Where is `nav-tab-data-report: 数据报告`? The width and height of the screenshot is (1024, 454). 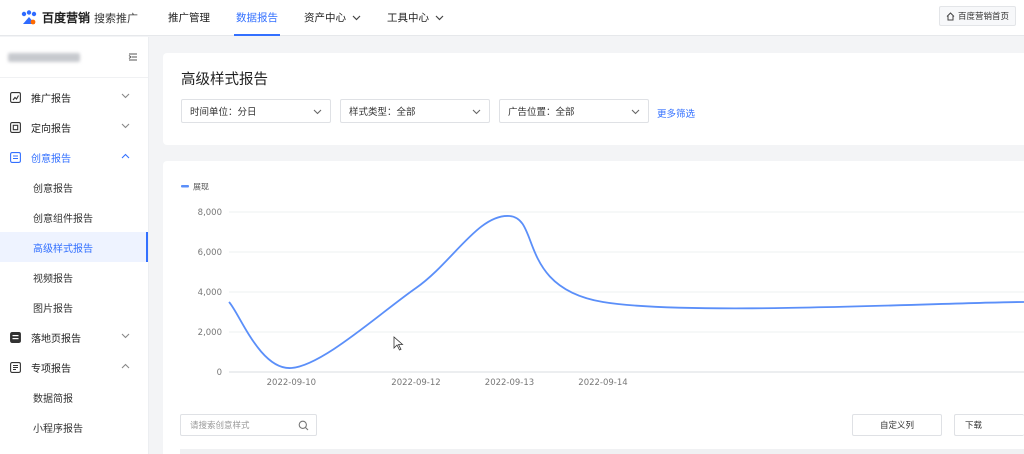 nav-tab-data-report: 数据报告 is located at coordinates (257, 18).